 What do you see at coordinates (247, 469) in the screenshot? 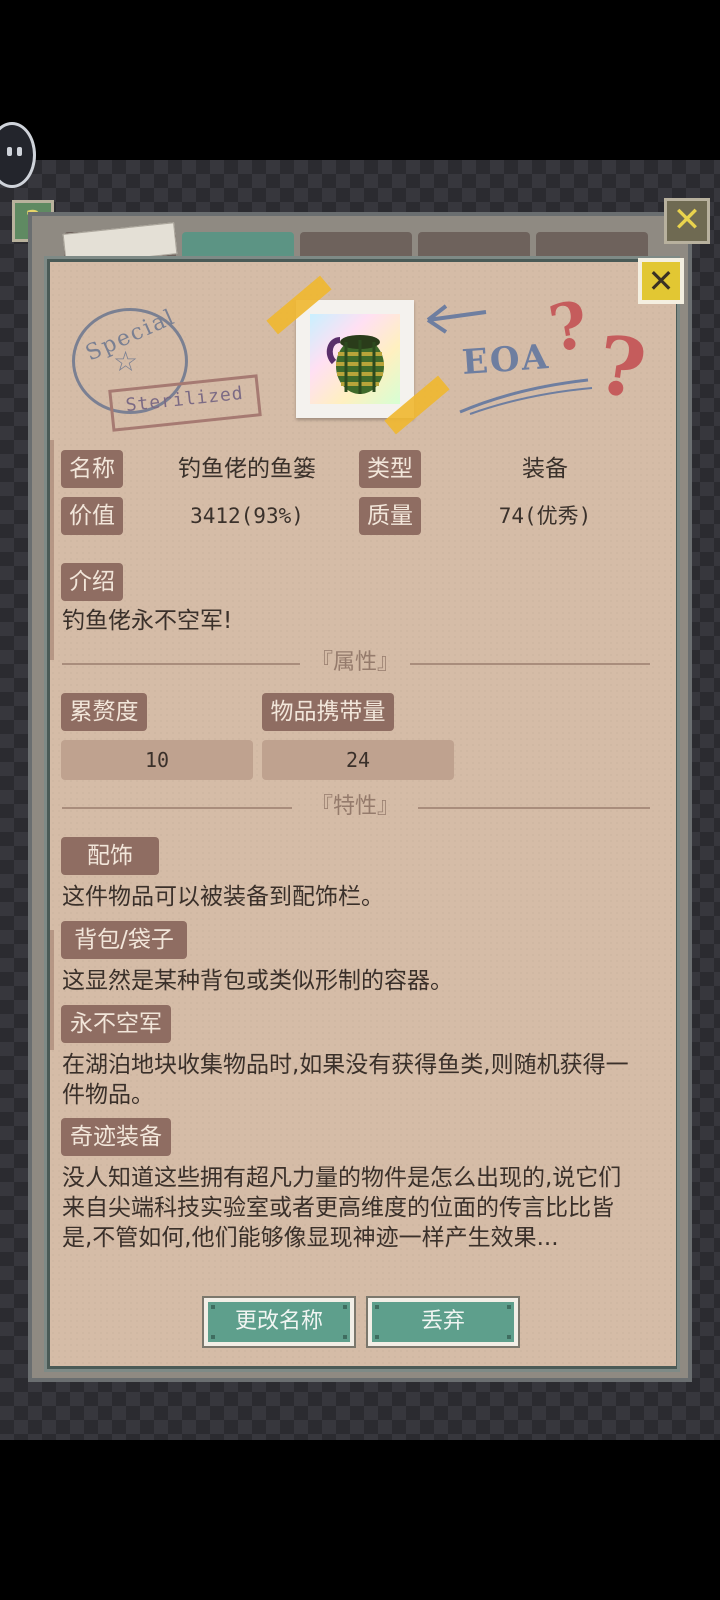
I see `item-name: 钓鱼佬的鱼篓` at bounding box center [247, 469].